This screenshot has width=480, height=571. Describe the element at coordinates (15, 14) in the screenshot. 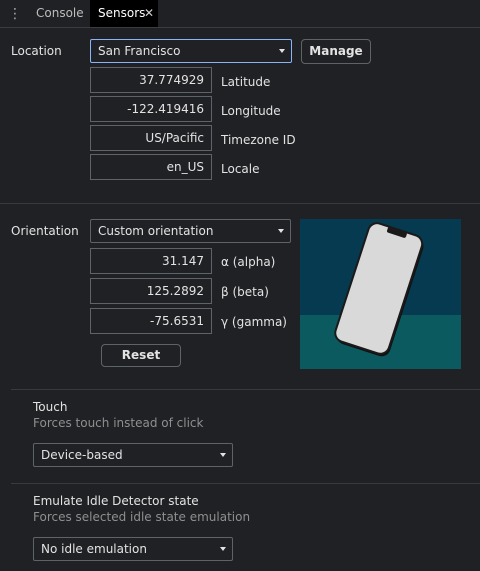

I see `more-options-icon: ⋮` at that location.